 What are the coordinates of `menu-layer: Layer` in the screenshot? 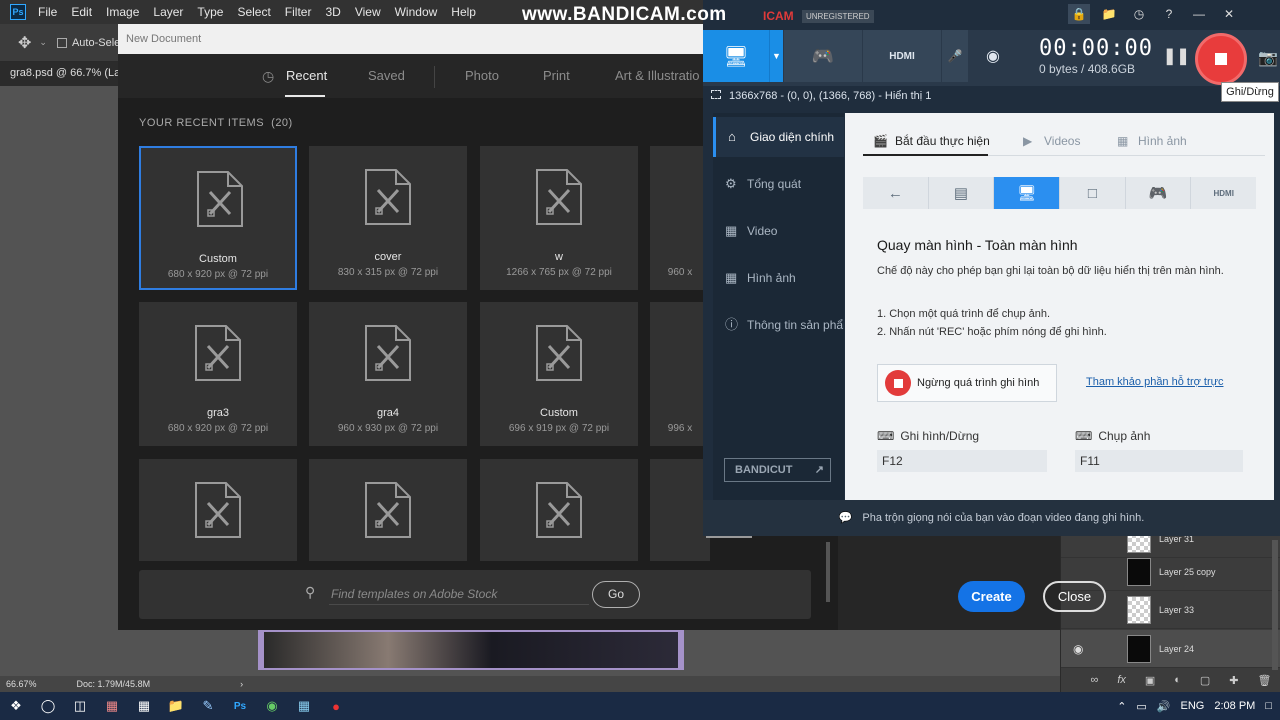 It's located at (168, 12).